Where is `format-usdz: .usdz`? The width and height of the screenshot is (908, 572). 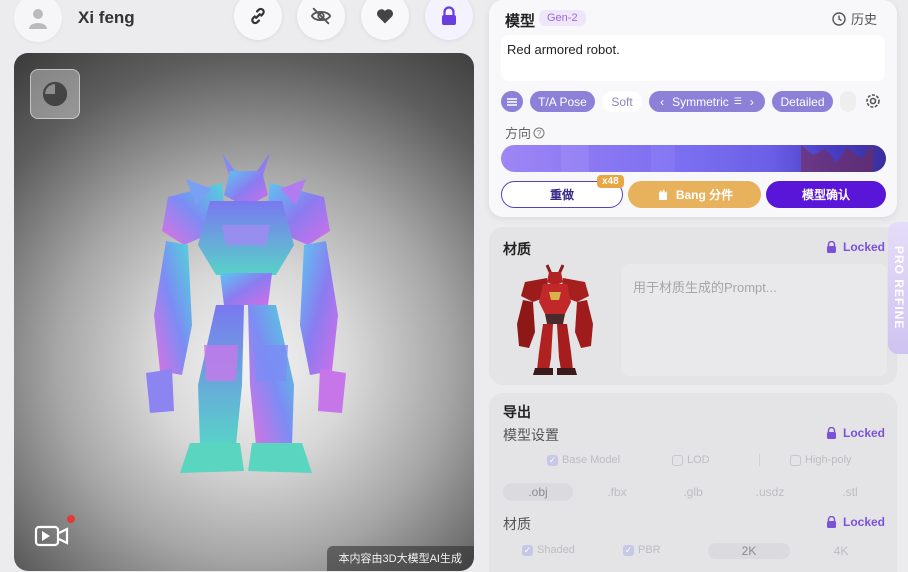 format-usdz: .usdz is located at coordinates (770, 492).